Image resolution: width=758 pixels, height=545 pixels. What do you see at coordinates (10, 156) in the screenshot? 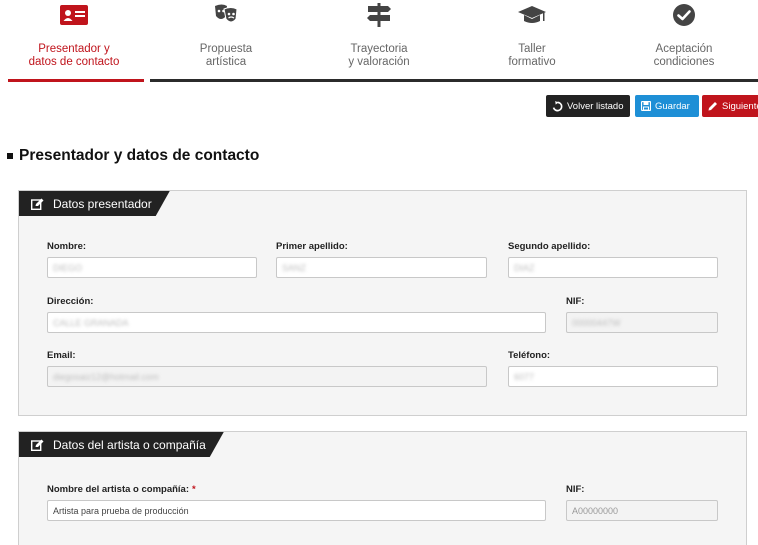
I see `bullet-square-icon` at bounding box center [10, 156].